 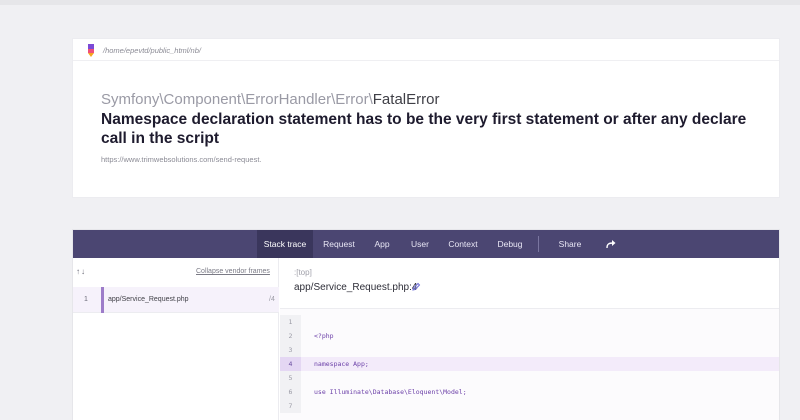 I want to click on nav-separator, so click(x=538, y=244).